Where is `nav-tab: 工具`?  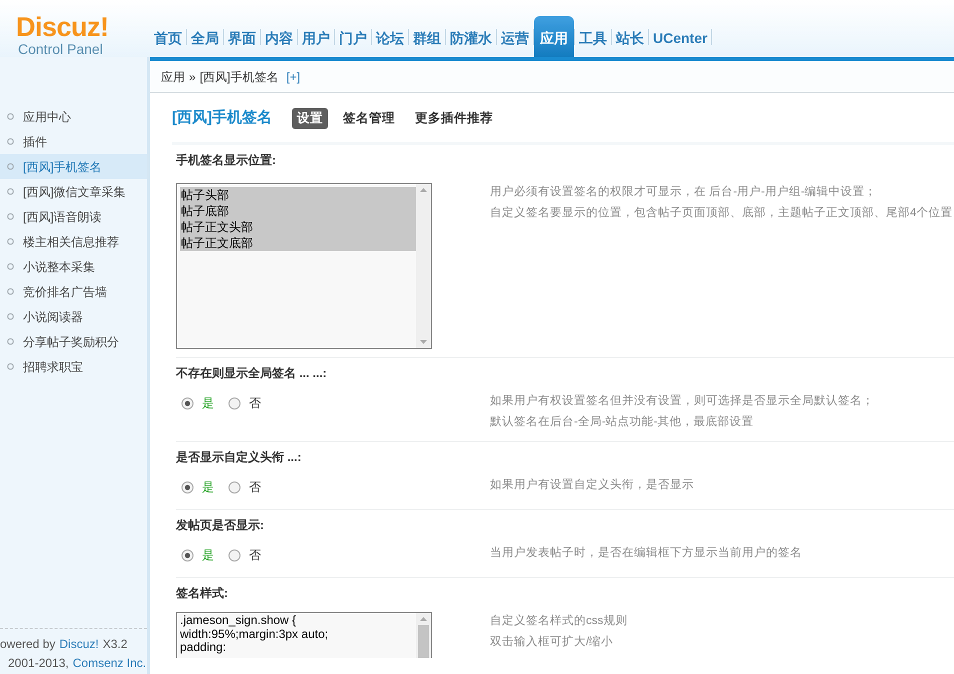 nav-tab: 工具 is located at coordinates (593, 36).